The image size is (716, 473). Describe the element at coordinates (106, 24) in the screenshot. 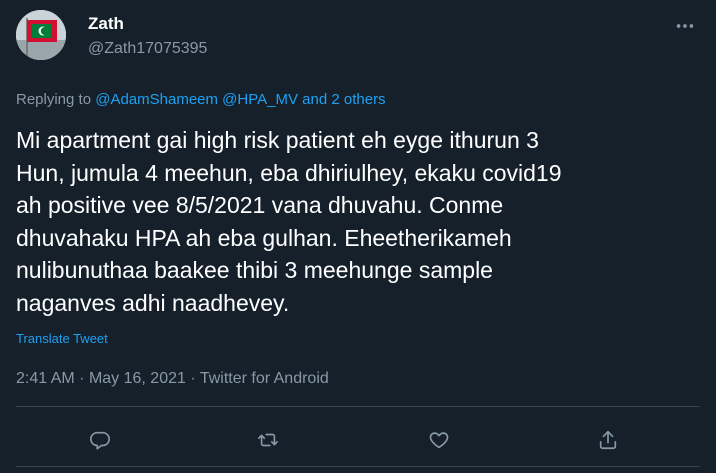

I see `display-name: Zath` at that location.